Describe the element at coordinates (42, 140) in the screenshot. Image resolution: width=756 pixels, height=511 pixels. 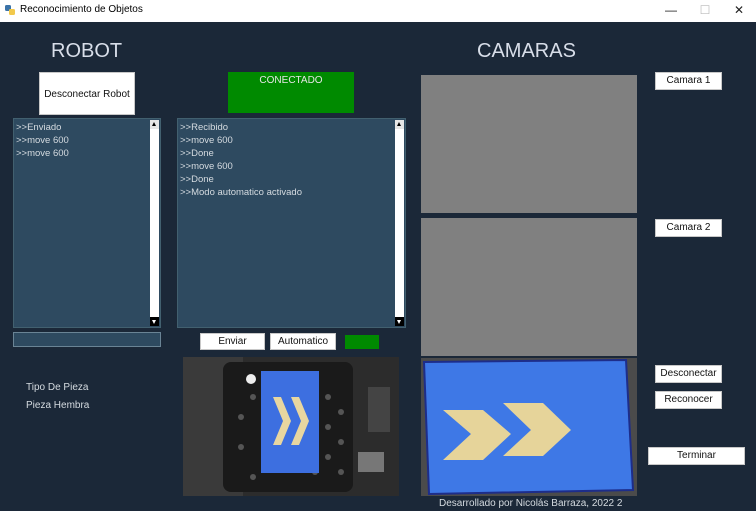
I see `sent-log-text: >>Enviado >>move 600 >>move 600` at that location.